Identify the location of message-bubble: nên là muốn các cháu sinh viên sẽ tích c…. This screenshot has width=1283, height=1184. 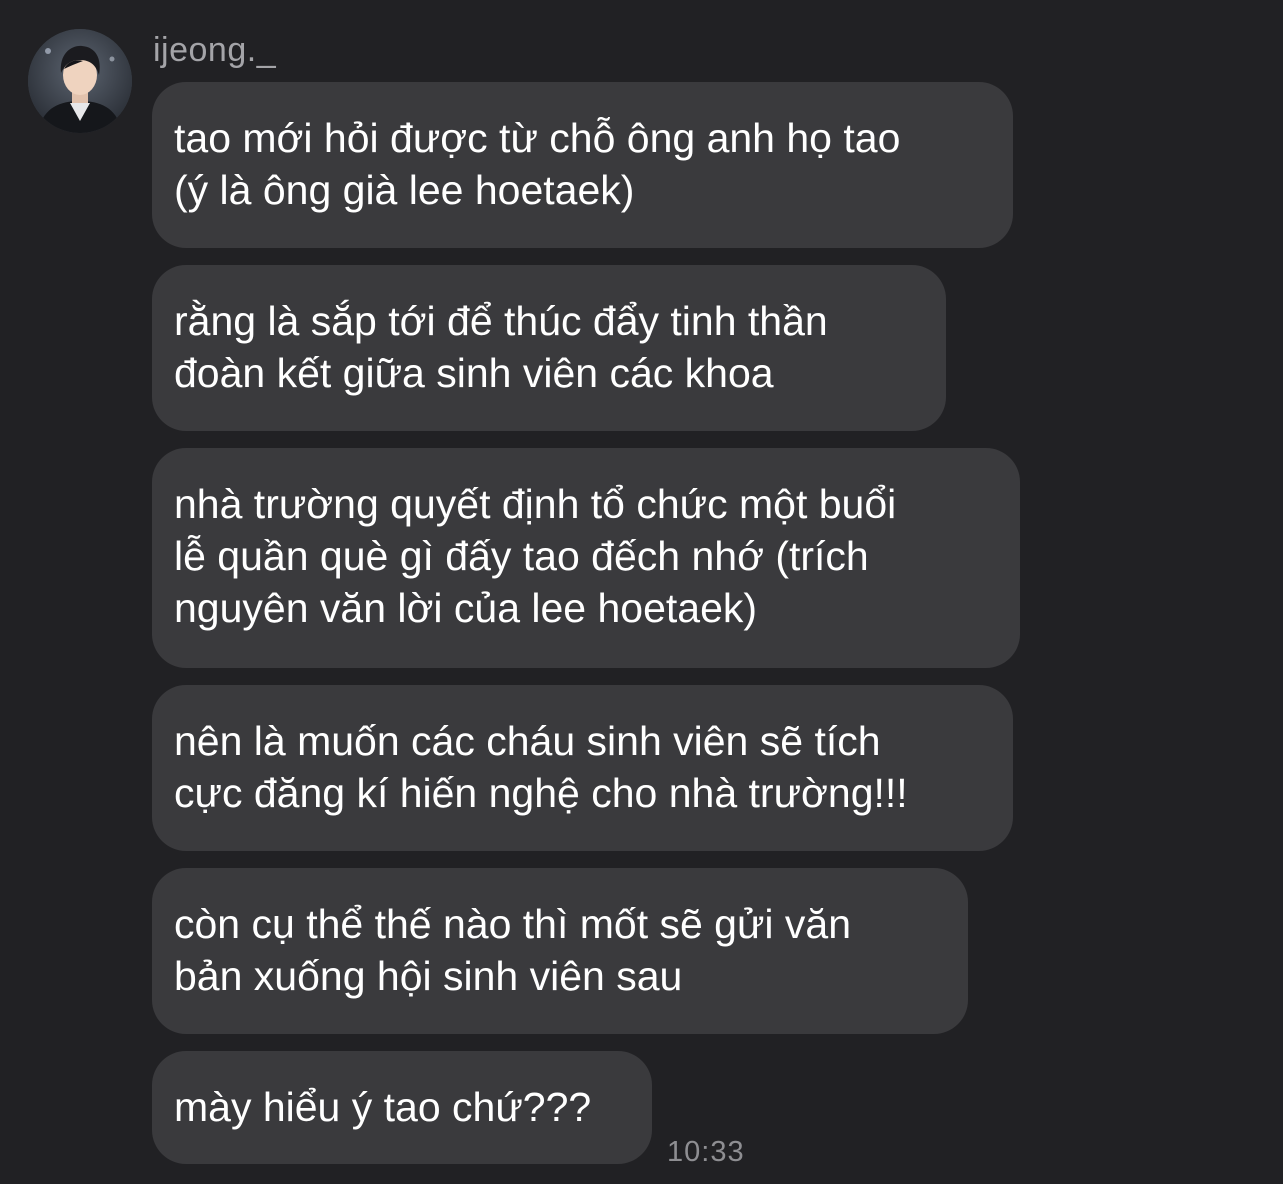
(582, 768).